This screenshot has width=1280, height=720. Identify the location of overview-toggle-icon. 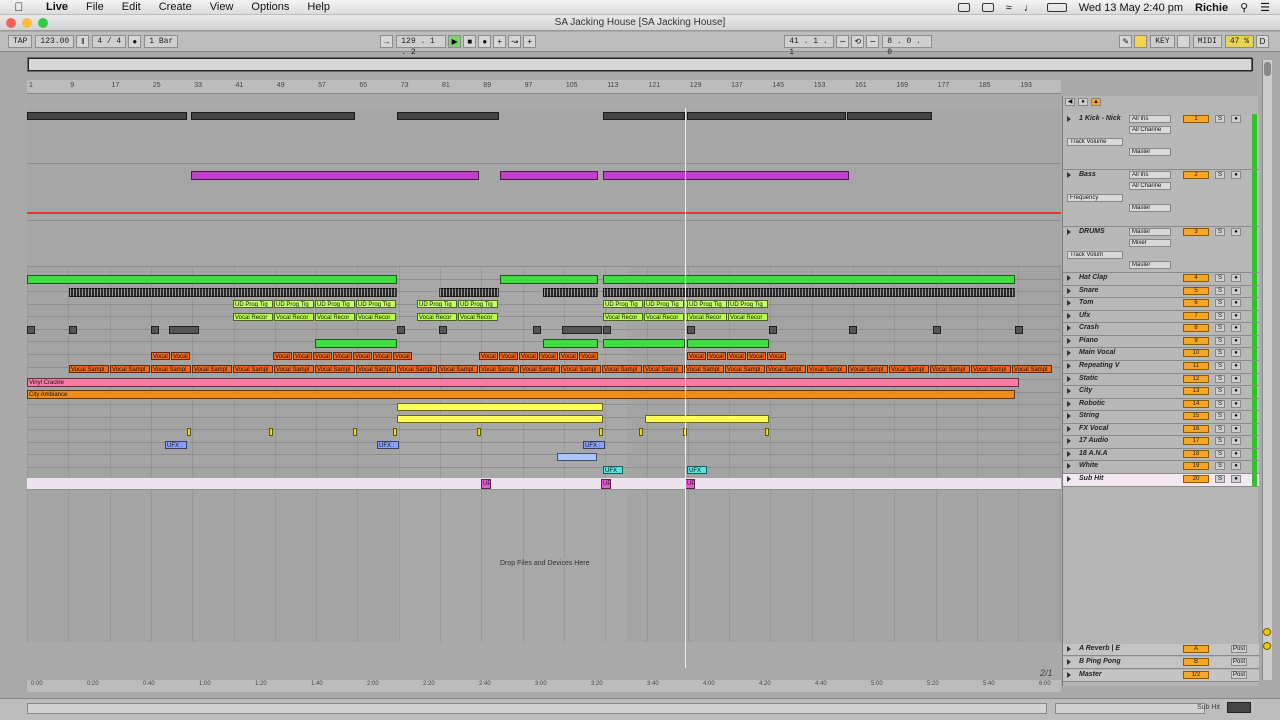
(1267, 632).